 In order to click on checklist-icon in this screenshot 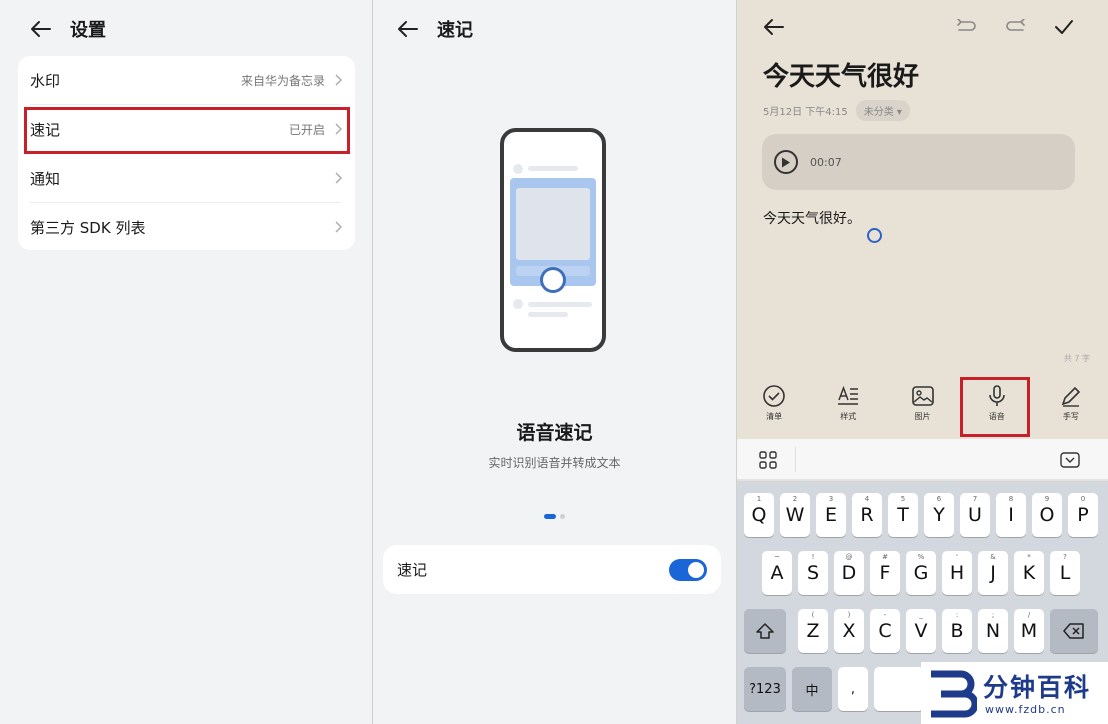, I will do `click(774, 396)`.